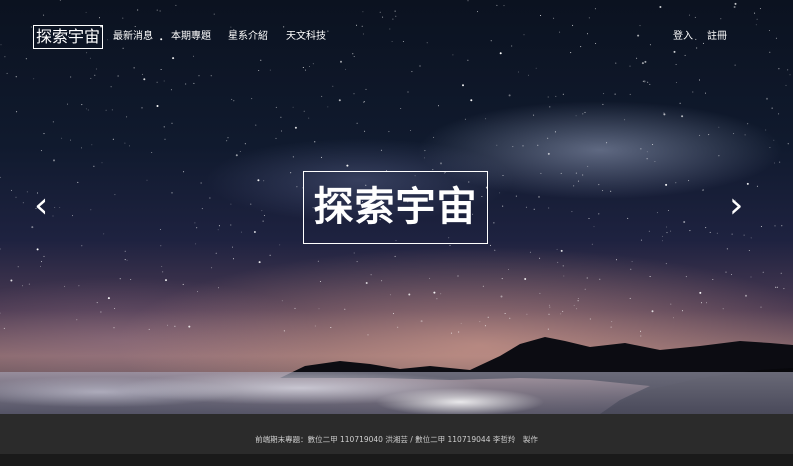  What do you see at coordinates (683, 37) in the screenshot?
I see `login-link: 登入` at bounding box center [683, 37].